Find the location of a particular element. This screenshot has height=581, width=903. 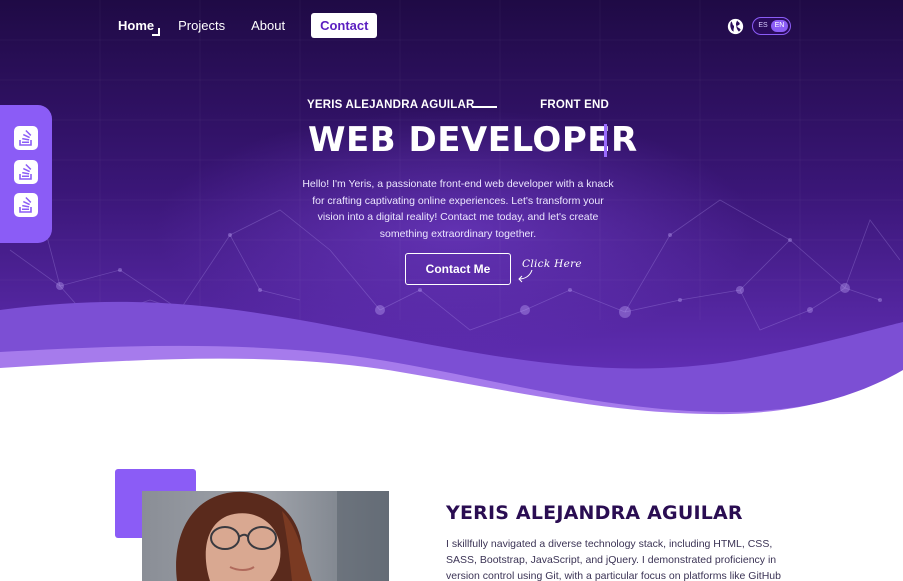

about-heading: YERIS ALEJANDRA AGUILAR is located at coordinates (594, 513).